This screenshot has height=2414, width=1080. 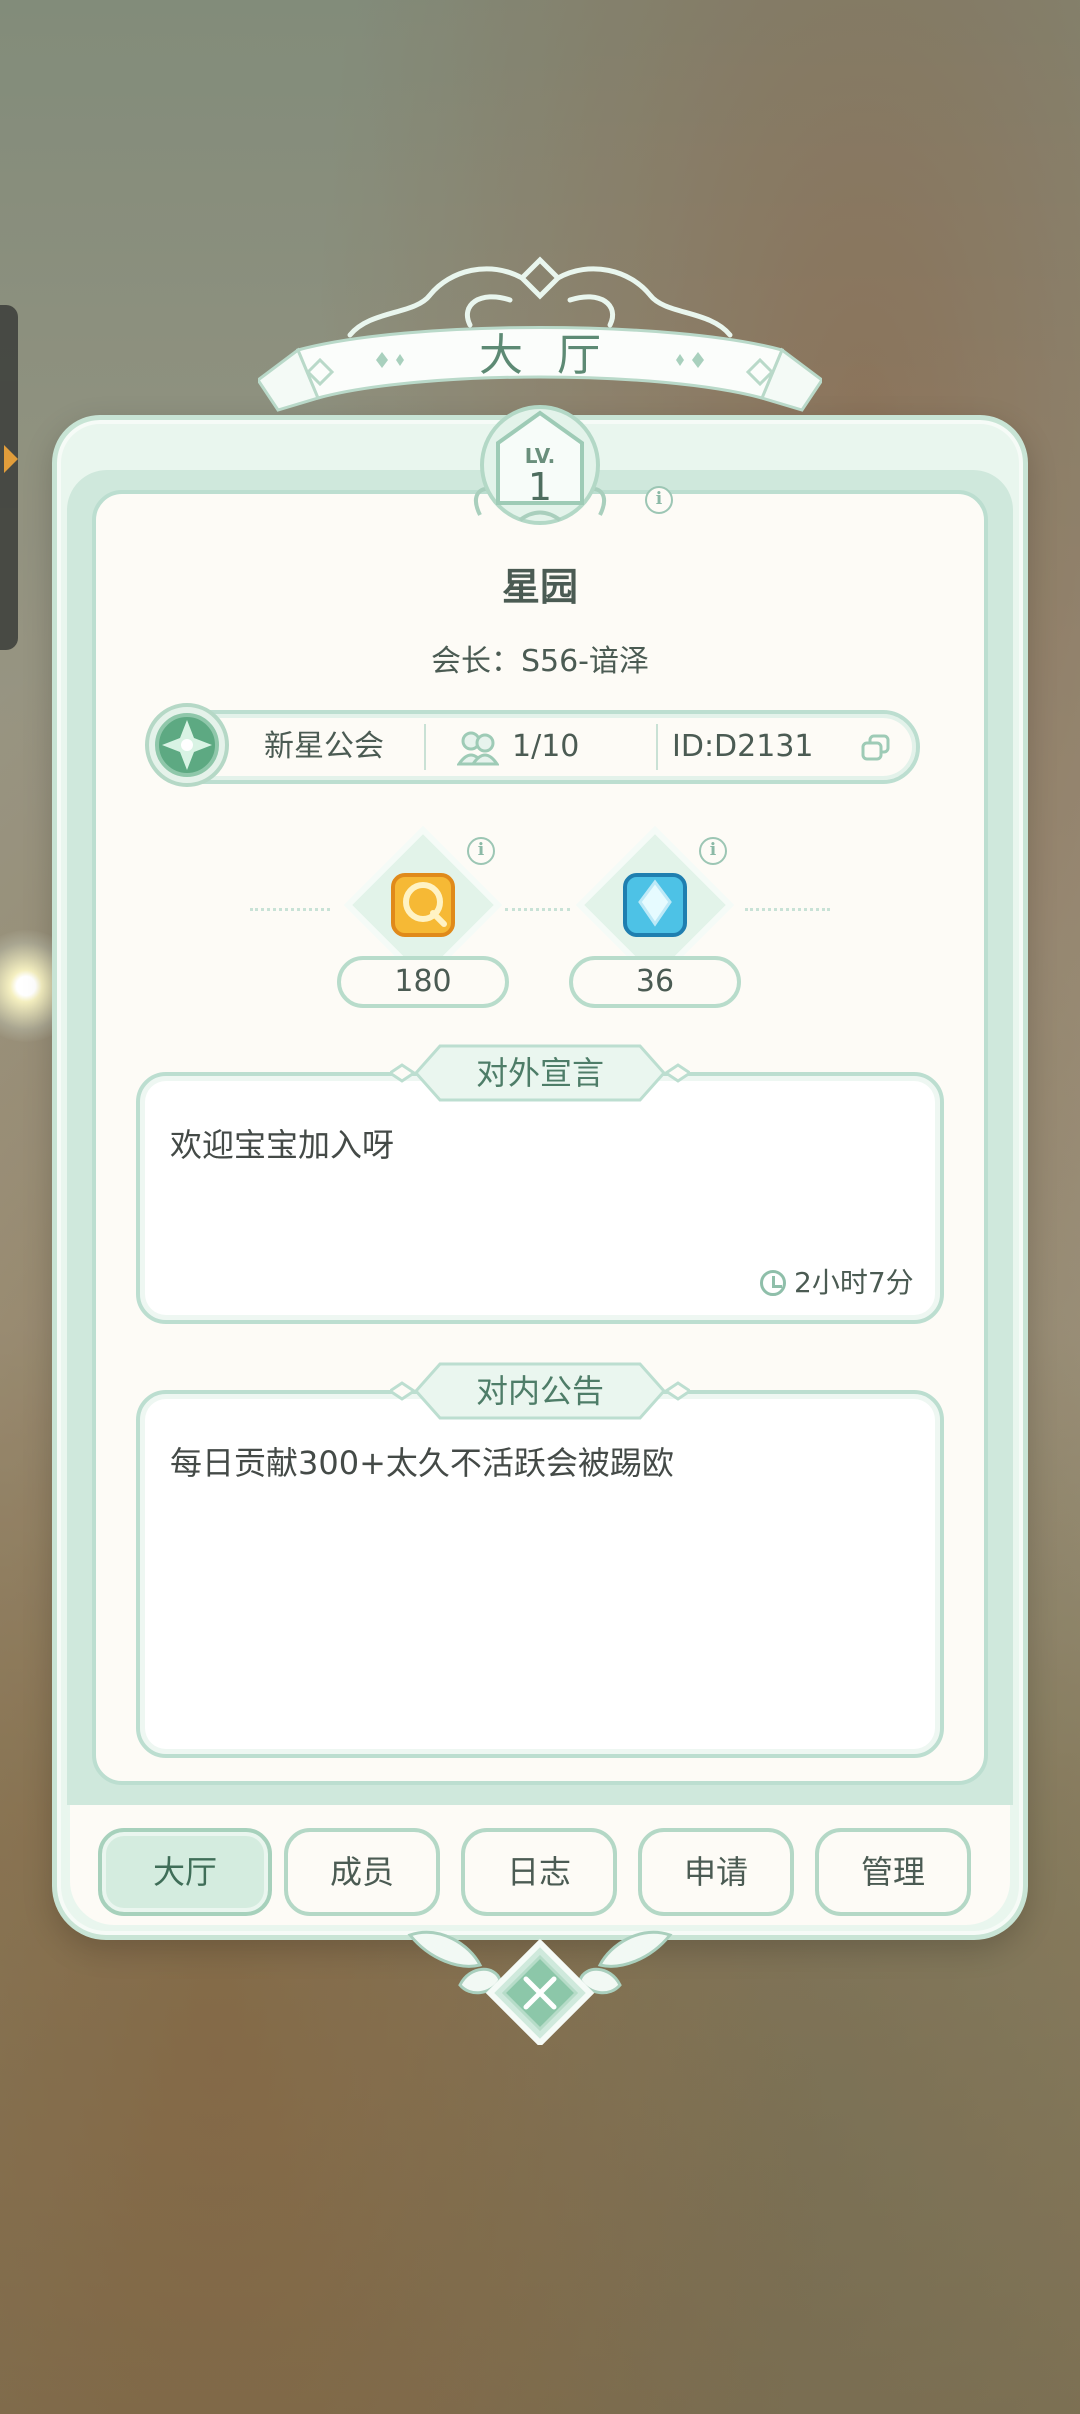 What do you see at coordinates (546, 746) in the screenshot?
I see `member-count: 1/10` at bounding box center [546, 746].